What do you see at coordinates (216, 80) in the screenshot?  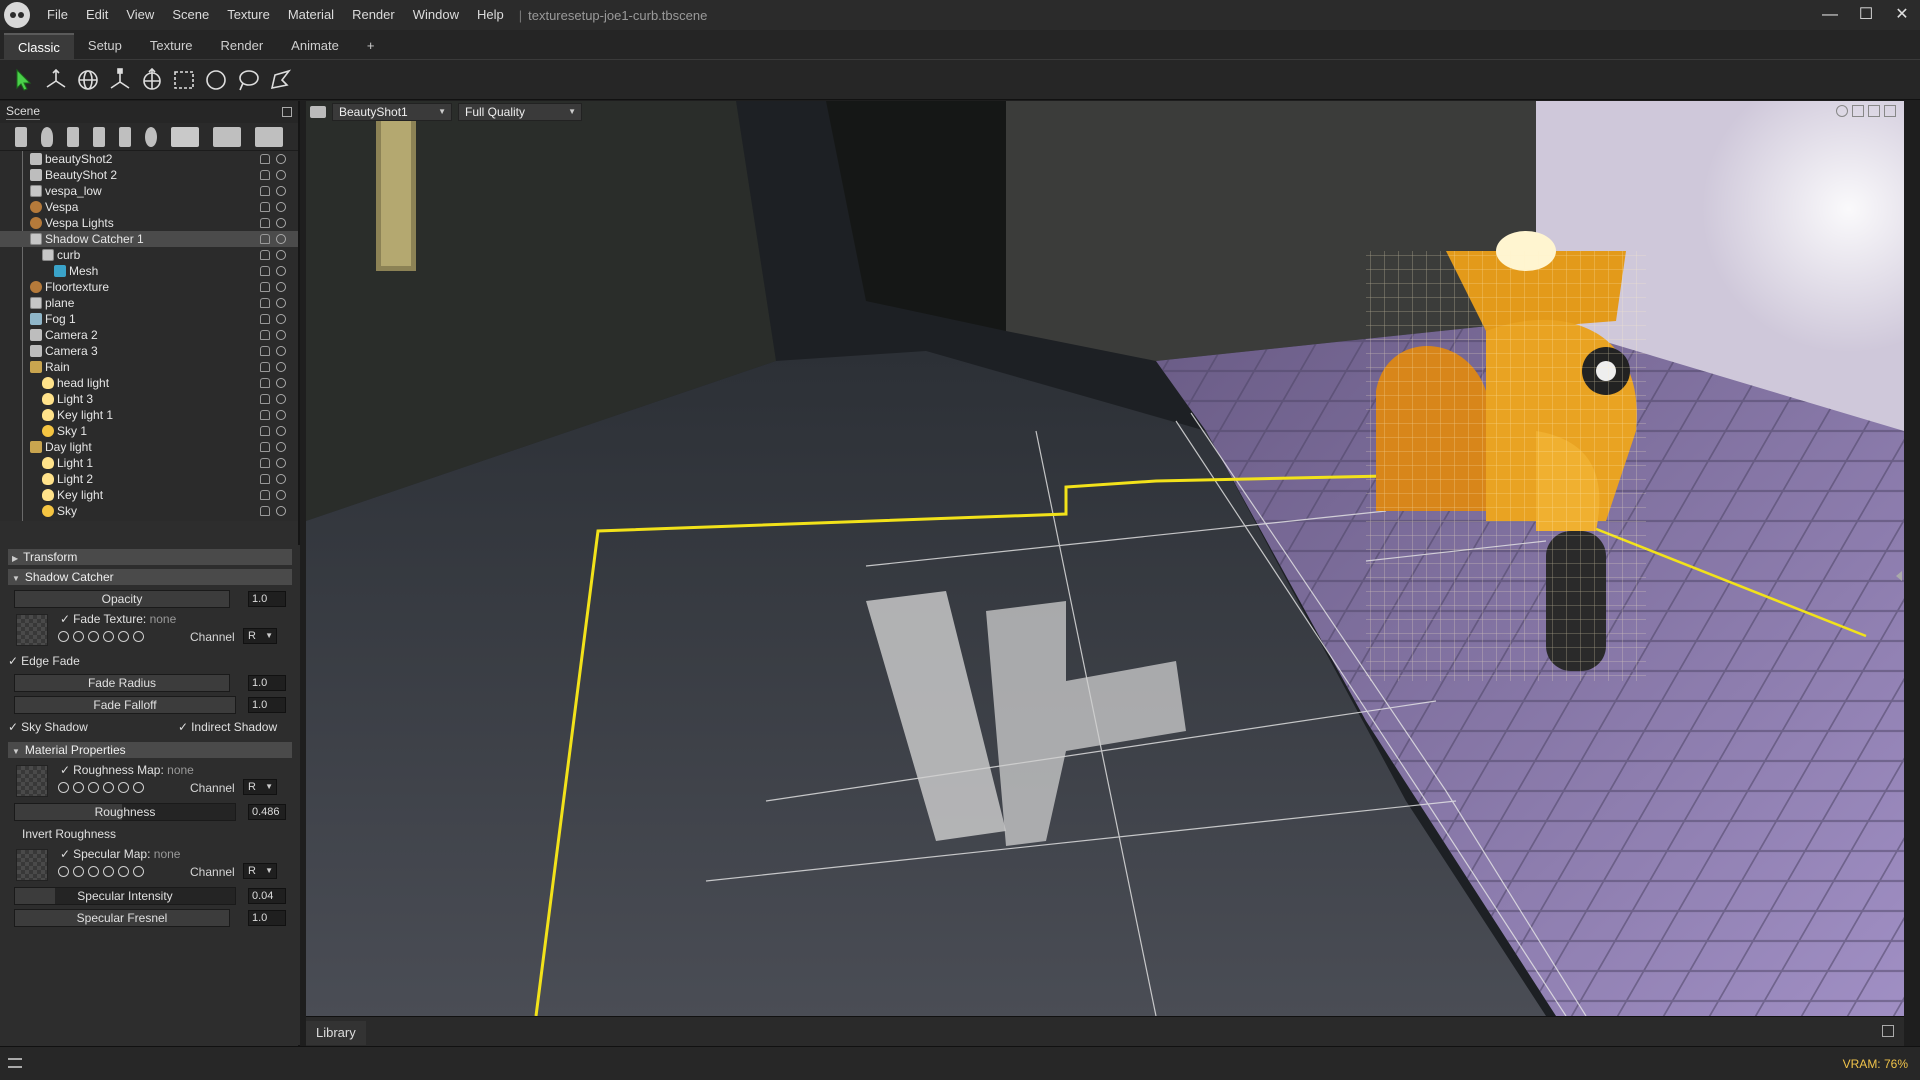 I see `circle-select-icon` at bounding box center [216, 80].